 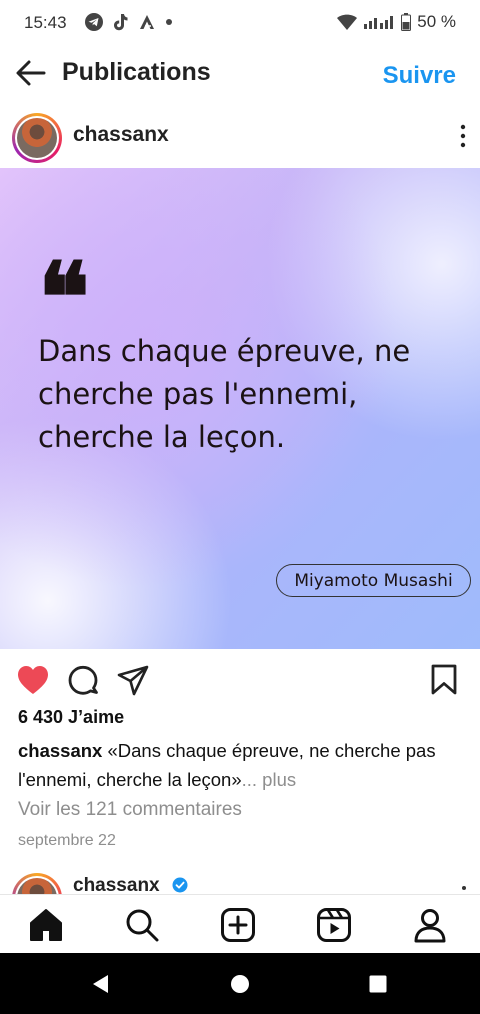 I want to click on telegram-icon, so click(x=94, y=22).